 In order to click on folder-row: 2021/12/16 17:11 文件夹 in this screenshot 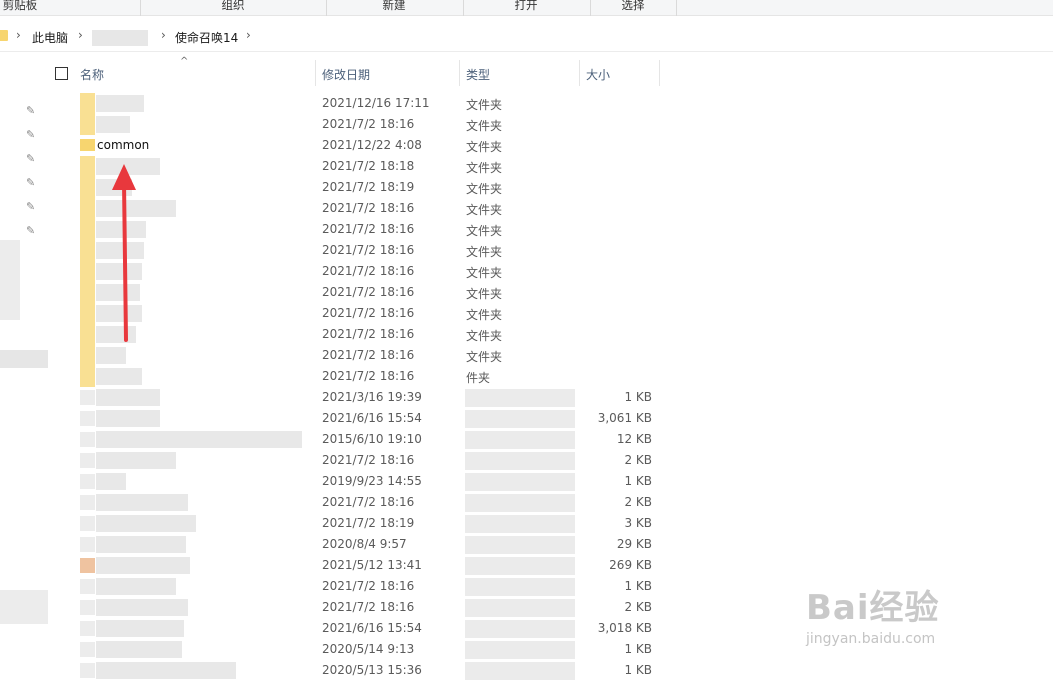, I will do `click(526, 103)`.